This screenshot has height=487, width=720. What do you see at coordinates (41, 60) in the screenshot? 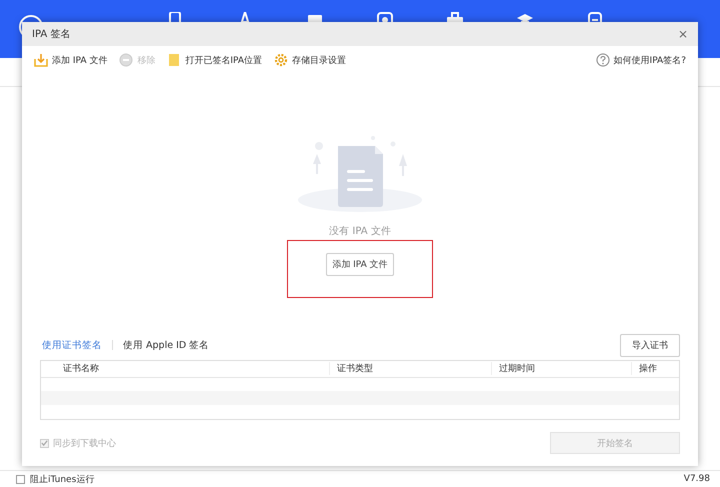
I see `download-tray-icon` at bounding box center [41, 60].